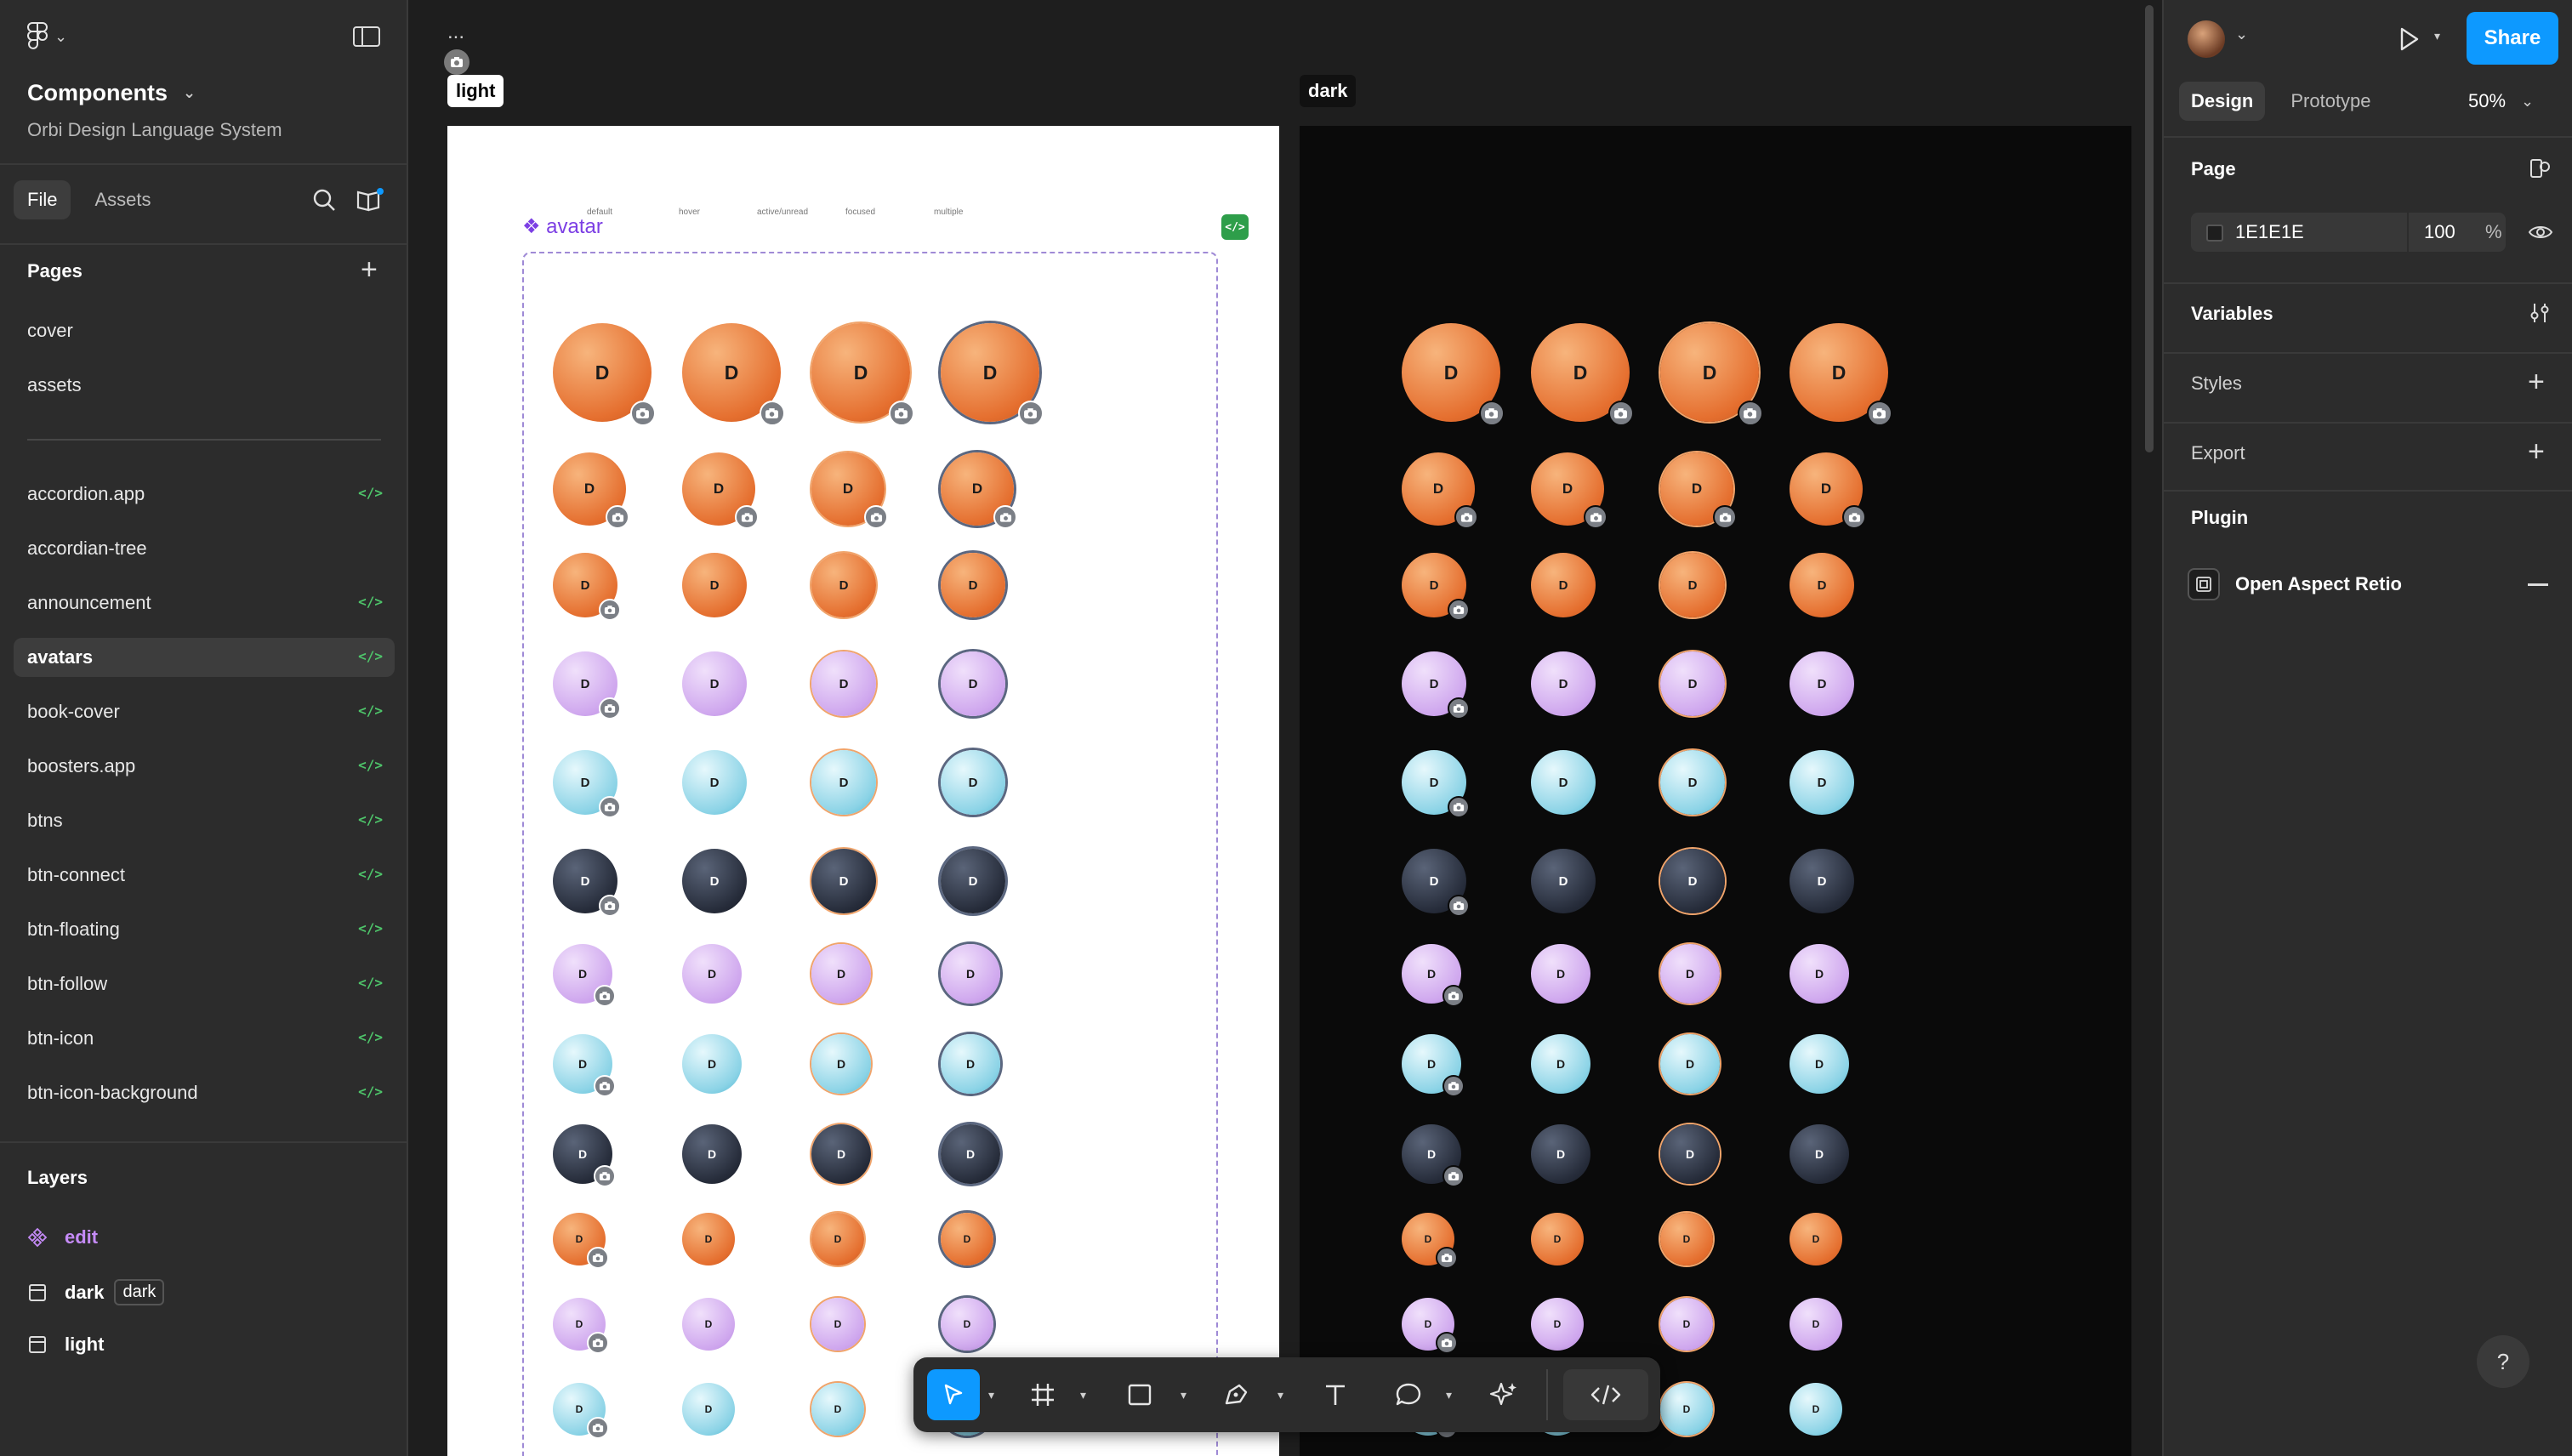 This screenshot has height=1456, width=2572. I want to click on main-menu-button: ⌄, so click(47, 36).